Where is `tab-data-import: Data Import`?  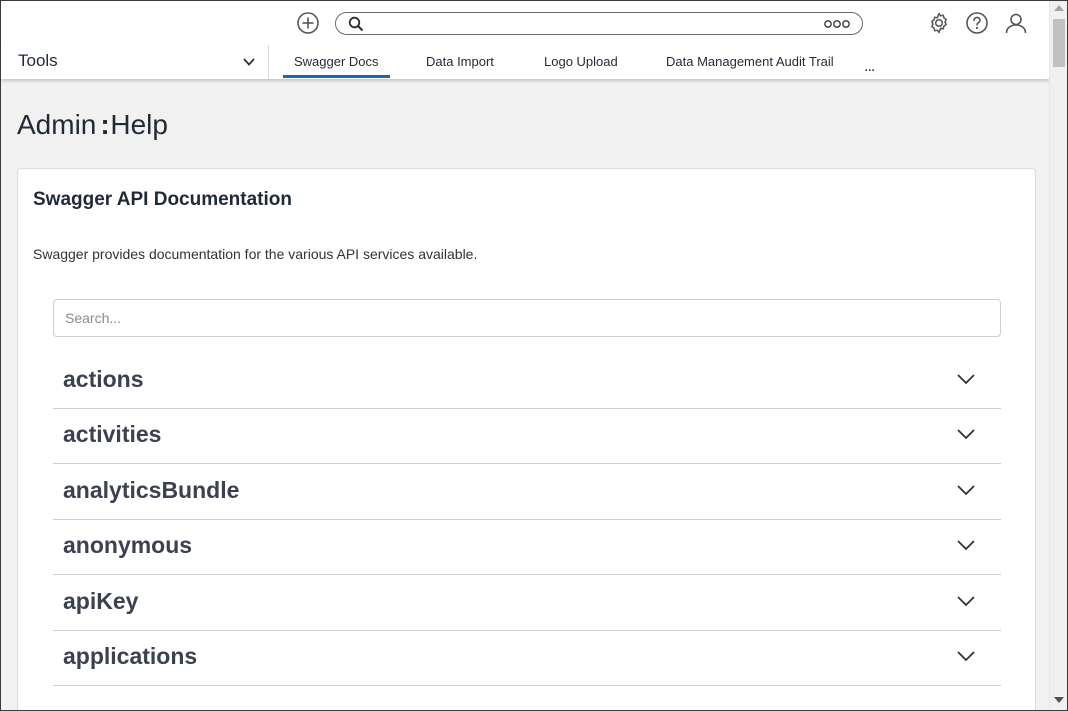
tab-data-import: Data Import is located at coordinates (460, 61).